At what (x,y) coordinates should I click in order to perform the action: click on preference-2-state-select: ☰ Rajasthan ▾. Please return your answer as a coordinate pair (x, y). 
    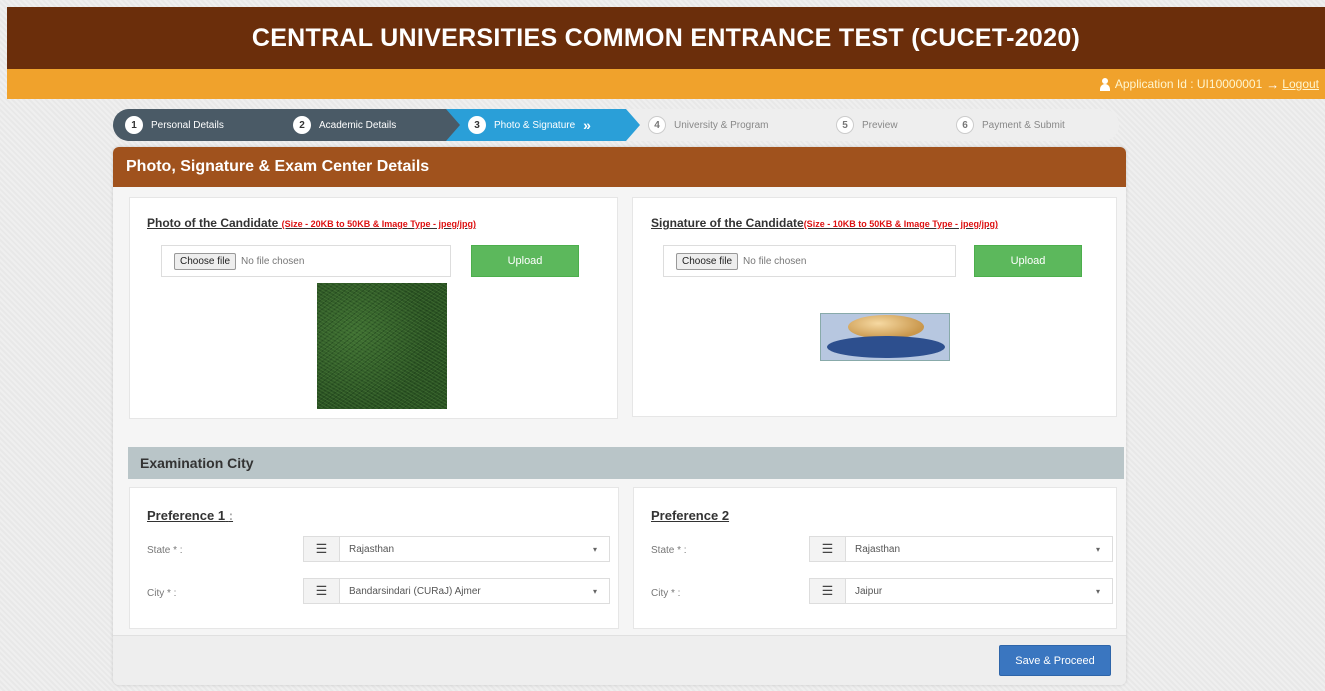
    Looking at the image, I should click on (961, 549).